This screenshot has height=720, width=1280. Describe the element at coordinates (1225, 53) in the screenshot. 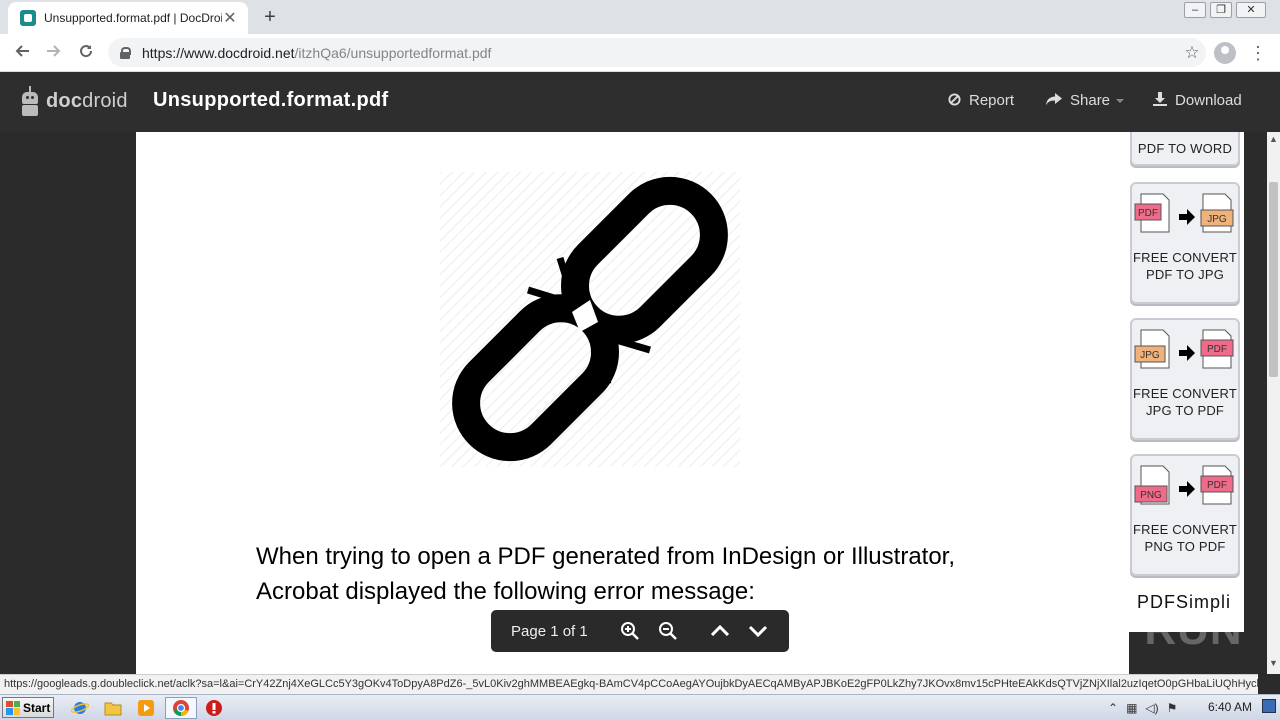

I see `profile-avatar-icon` at that location.